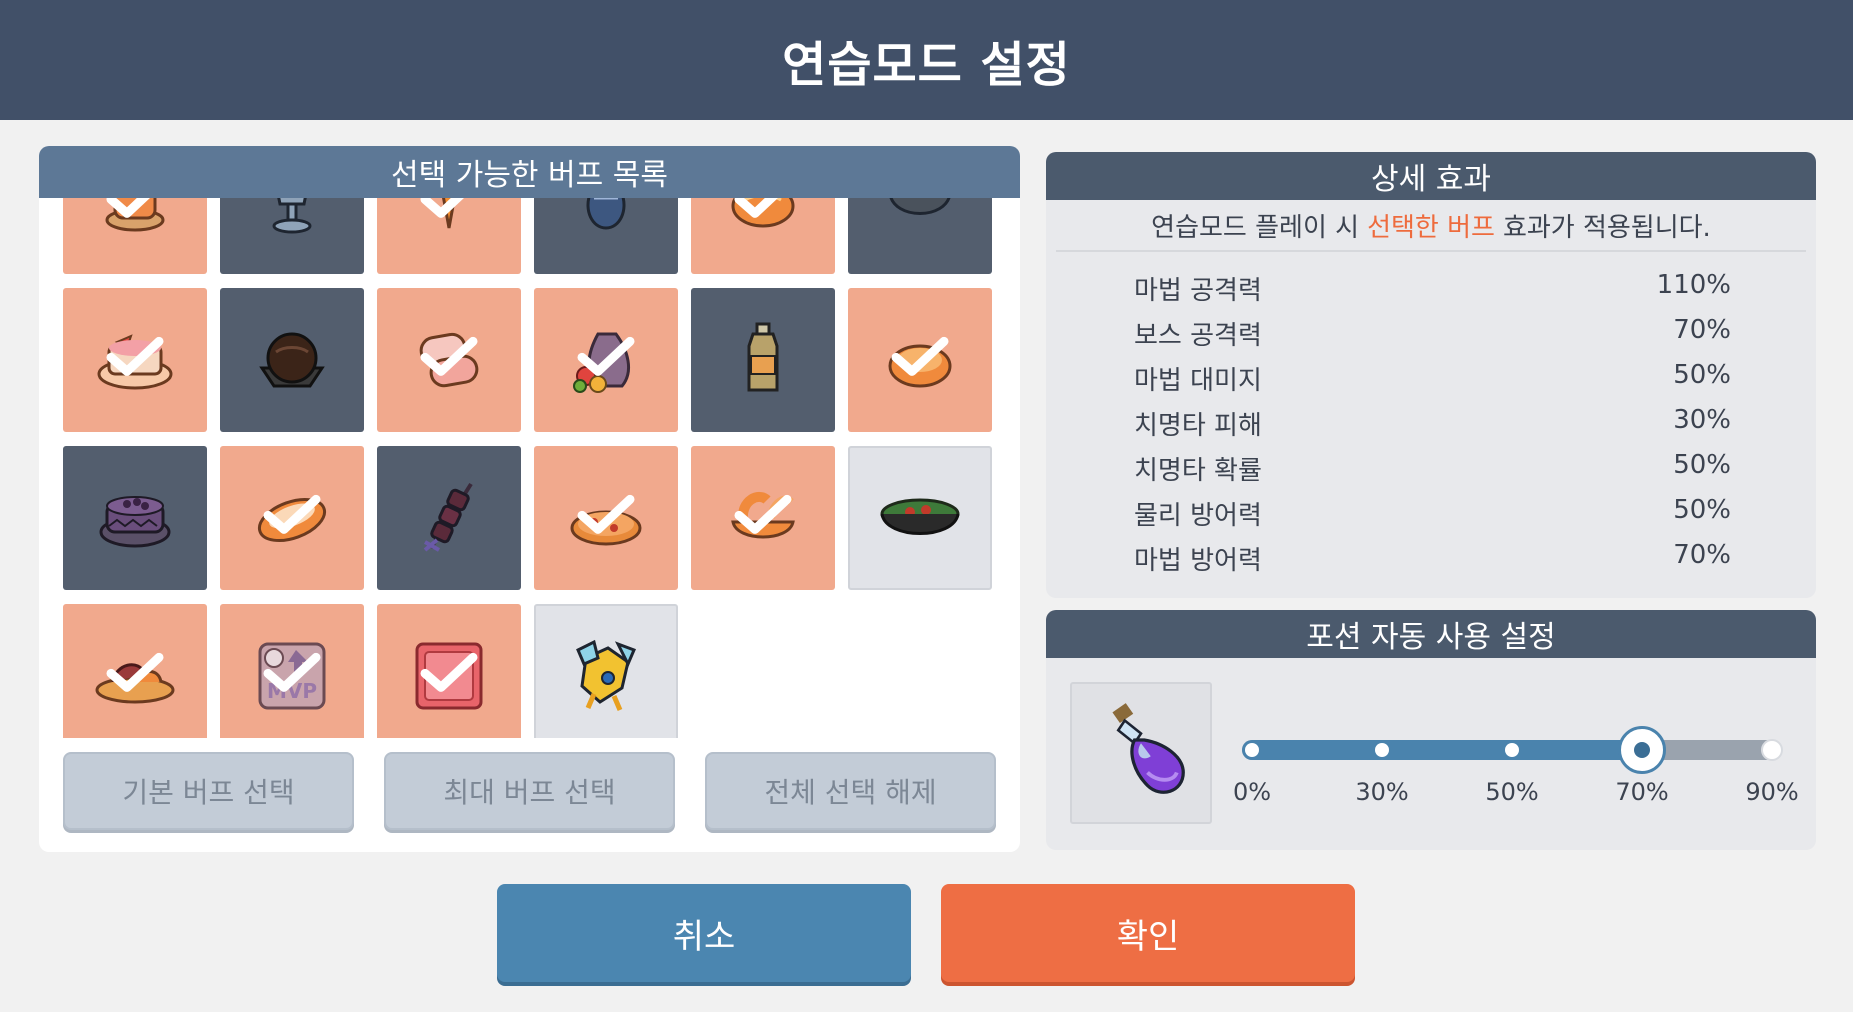 Image resolution: width=1853 pixels, height=1012 pixels. I want to click on berry-cake-icon, so click(135, 522).